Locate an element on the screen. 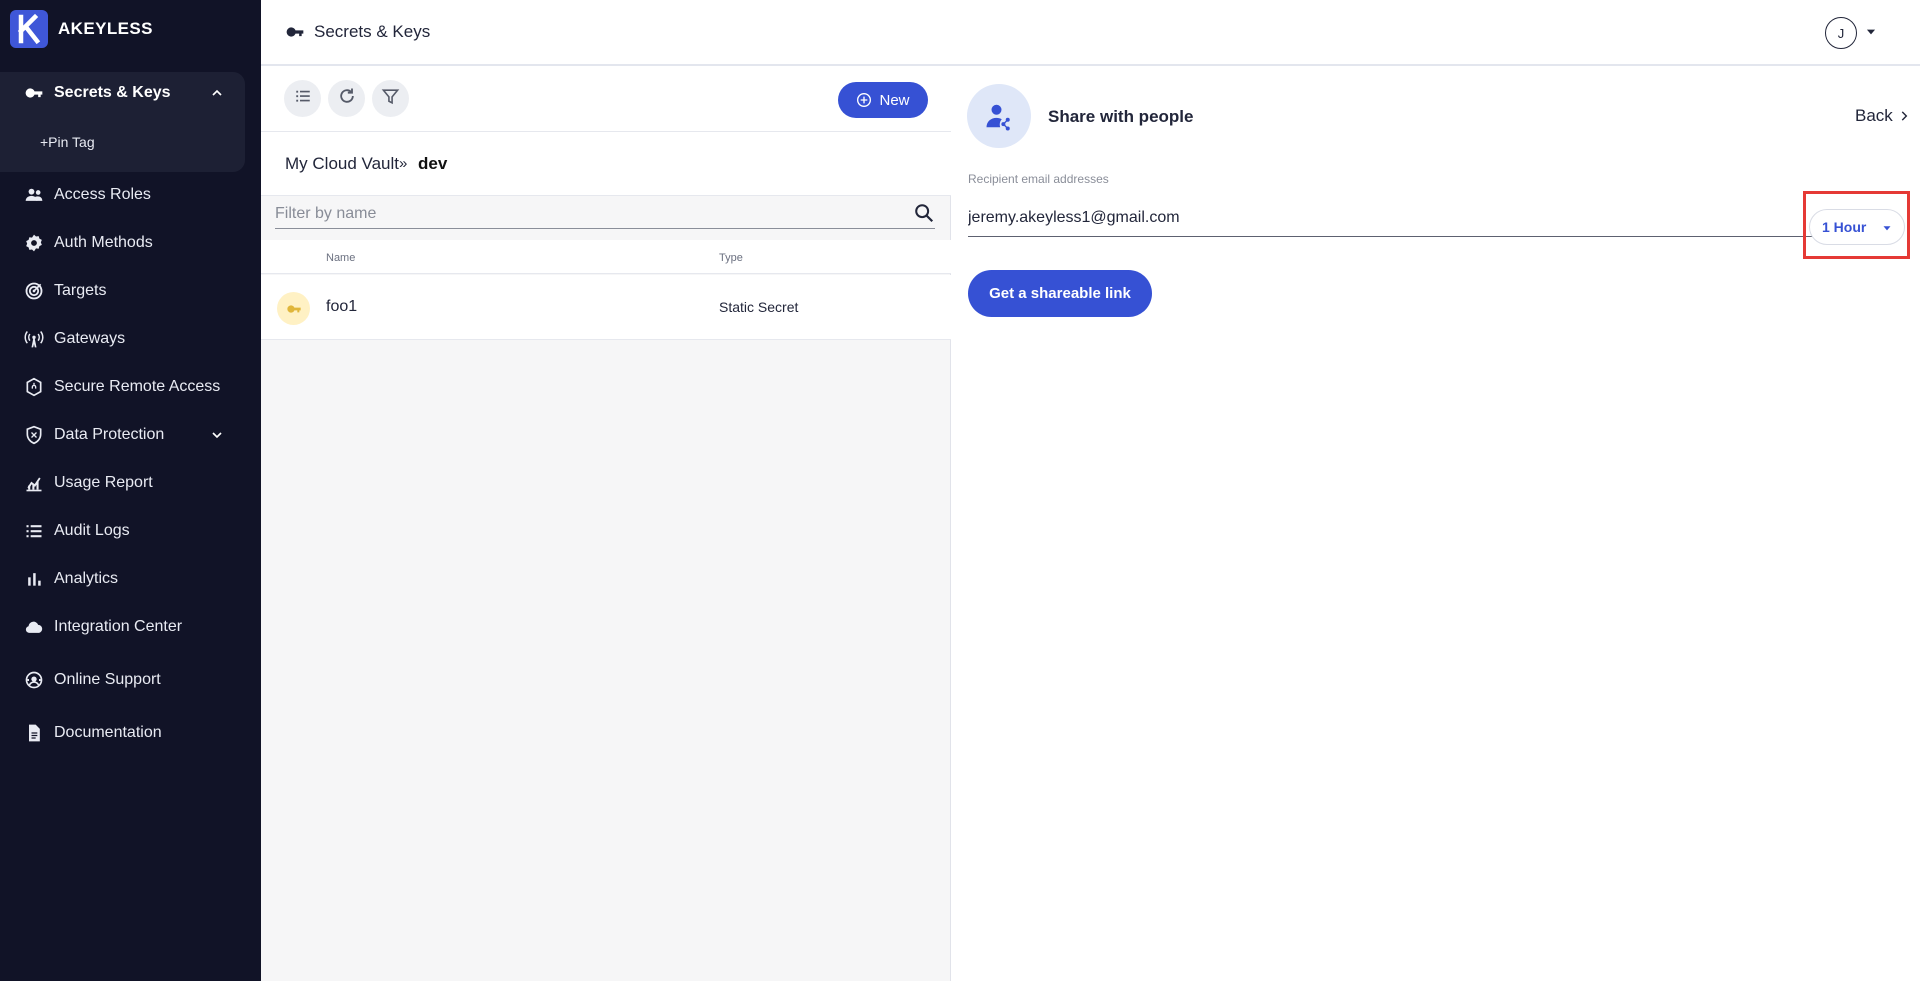  people-icon is located at coordinates (34, 195).